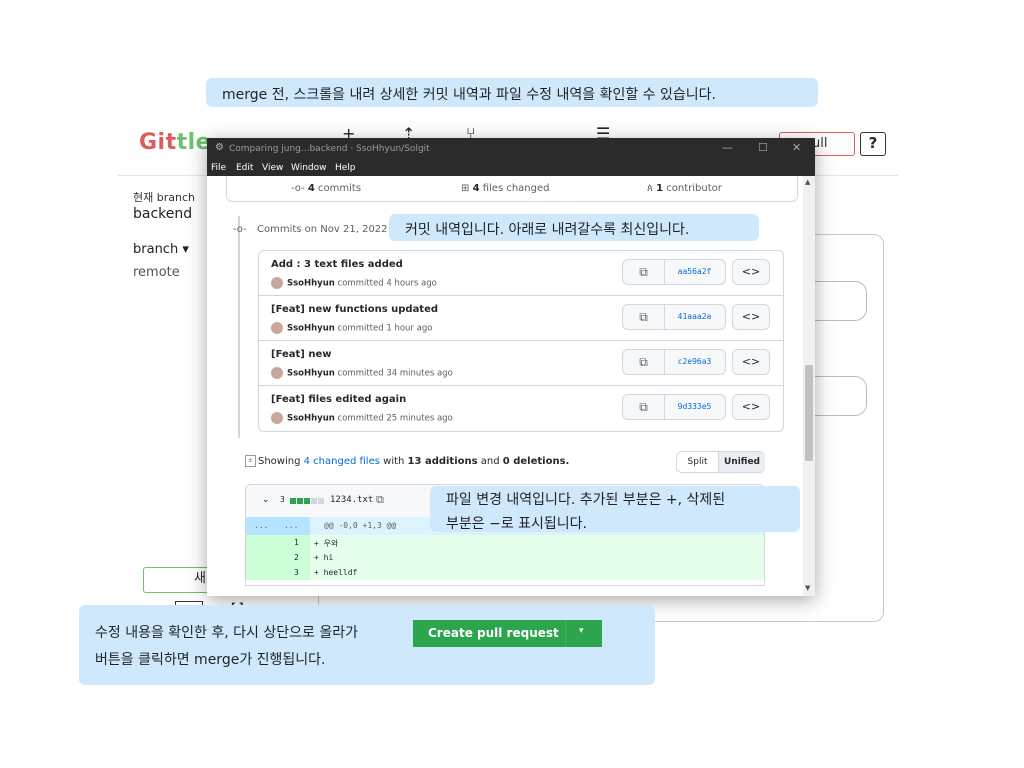 This screenshot has width=1024, height=768. I want to click on stats-contributors: ጰ 1 contributor, so click(684, 188).